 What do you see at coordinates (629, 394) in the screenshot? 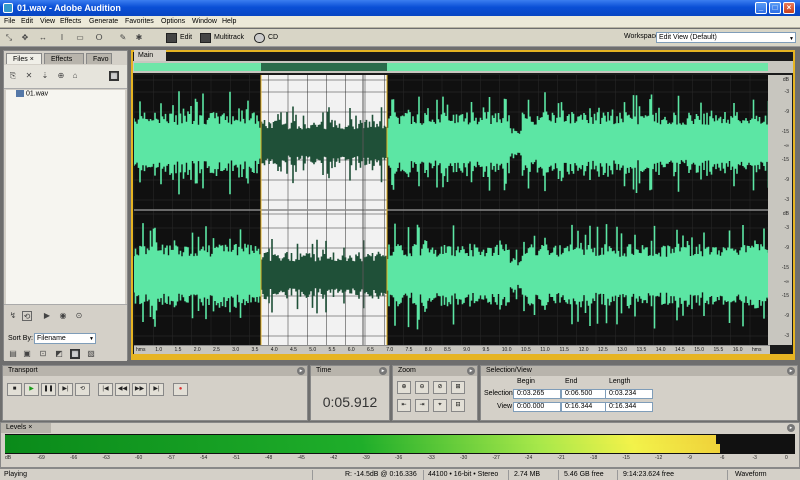
I see `selection-length-field: 0:03.234` at bounding box center [629, 394].